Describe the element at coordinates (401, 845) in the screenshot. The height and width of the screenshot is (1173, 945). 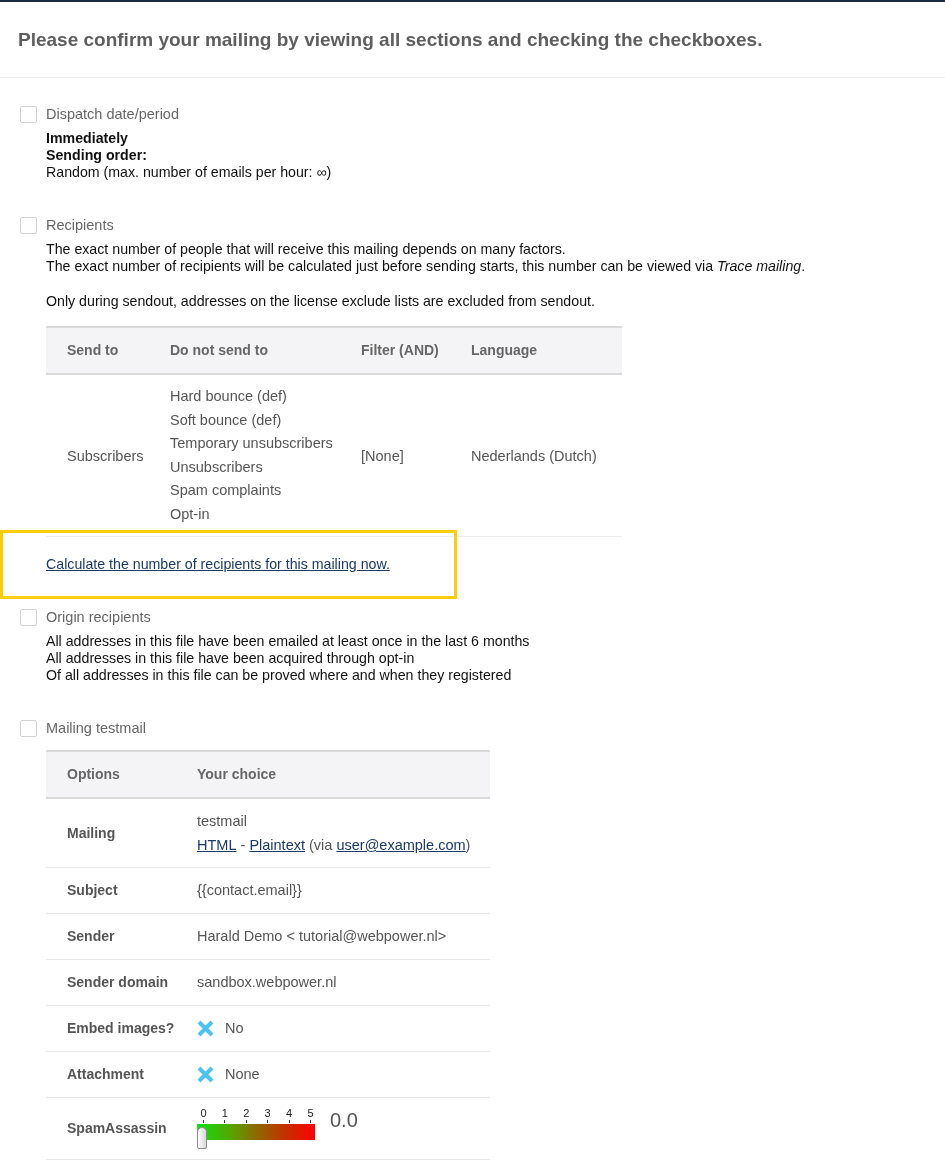
I see `text-link: user@example.com` at that location.